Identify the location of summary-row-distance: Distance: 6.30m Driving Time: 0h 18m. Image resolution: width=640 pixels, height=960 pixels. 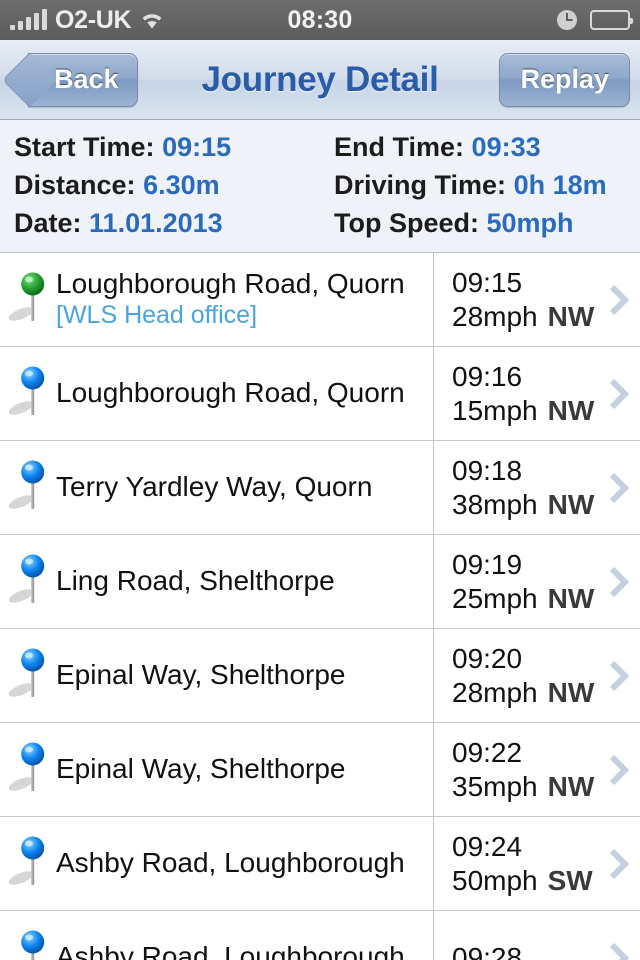
(320, 185).